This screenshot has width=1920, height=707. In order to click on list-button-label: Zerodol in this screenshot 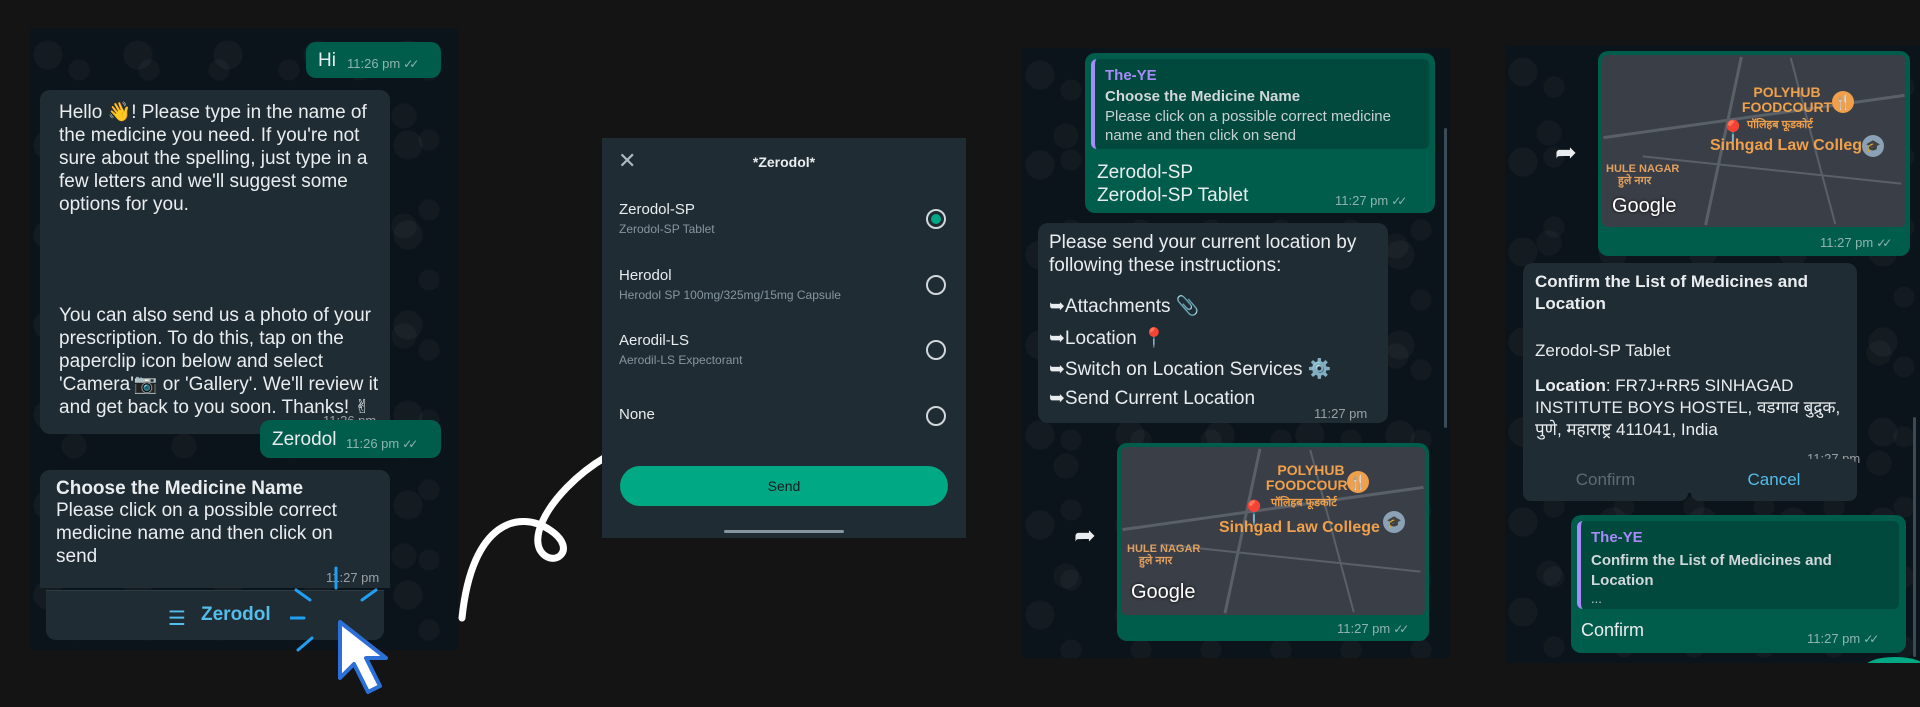, I will do `click(236, 614)`.